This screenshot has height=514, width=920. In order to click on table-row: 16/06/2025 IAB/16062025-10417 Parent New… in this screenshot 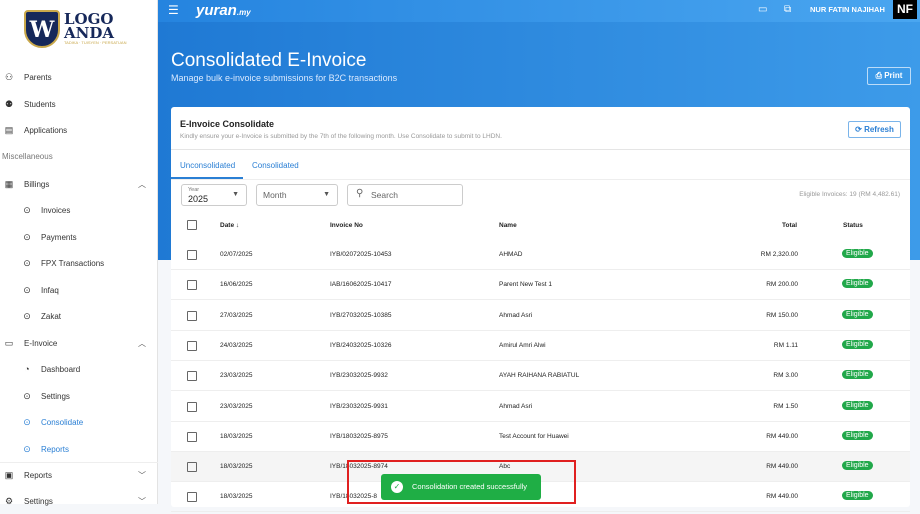, I will do `click(540, 285)`.